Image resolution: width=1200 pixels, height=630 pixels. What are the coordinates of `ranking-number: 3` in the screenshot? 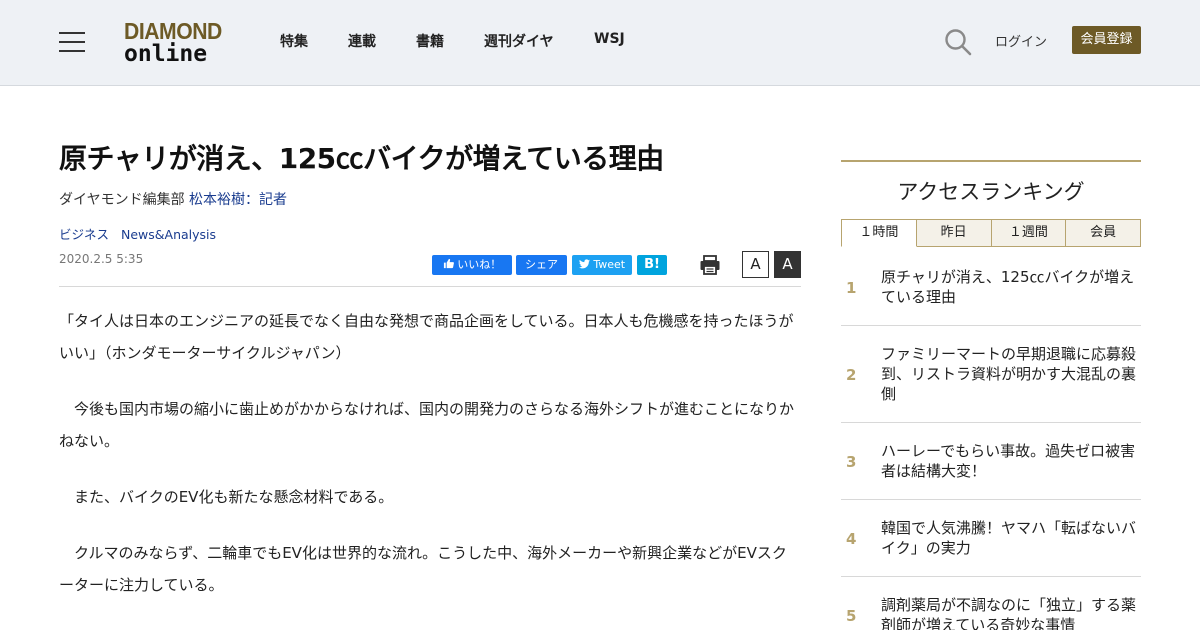 It's located at (851, 462).